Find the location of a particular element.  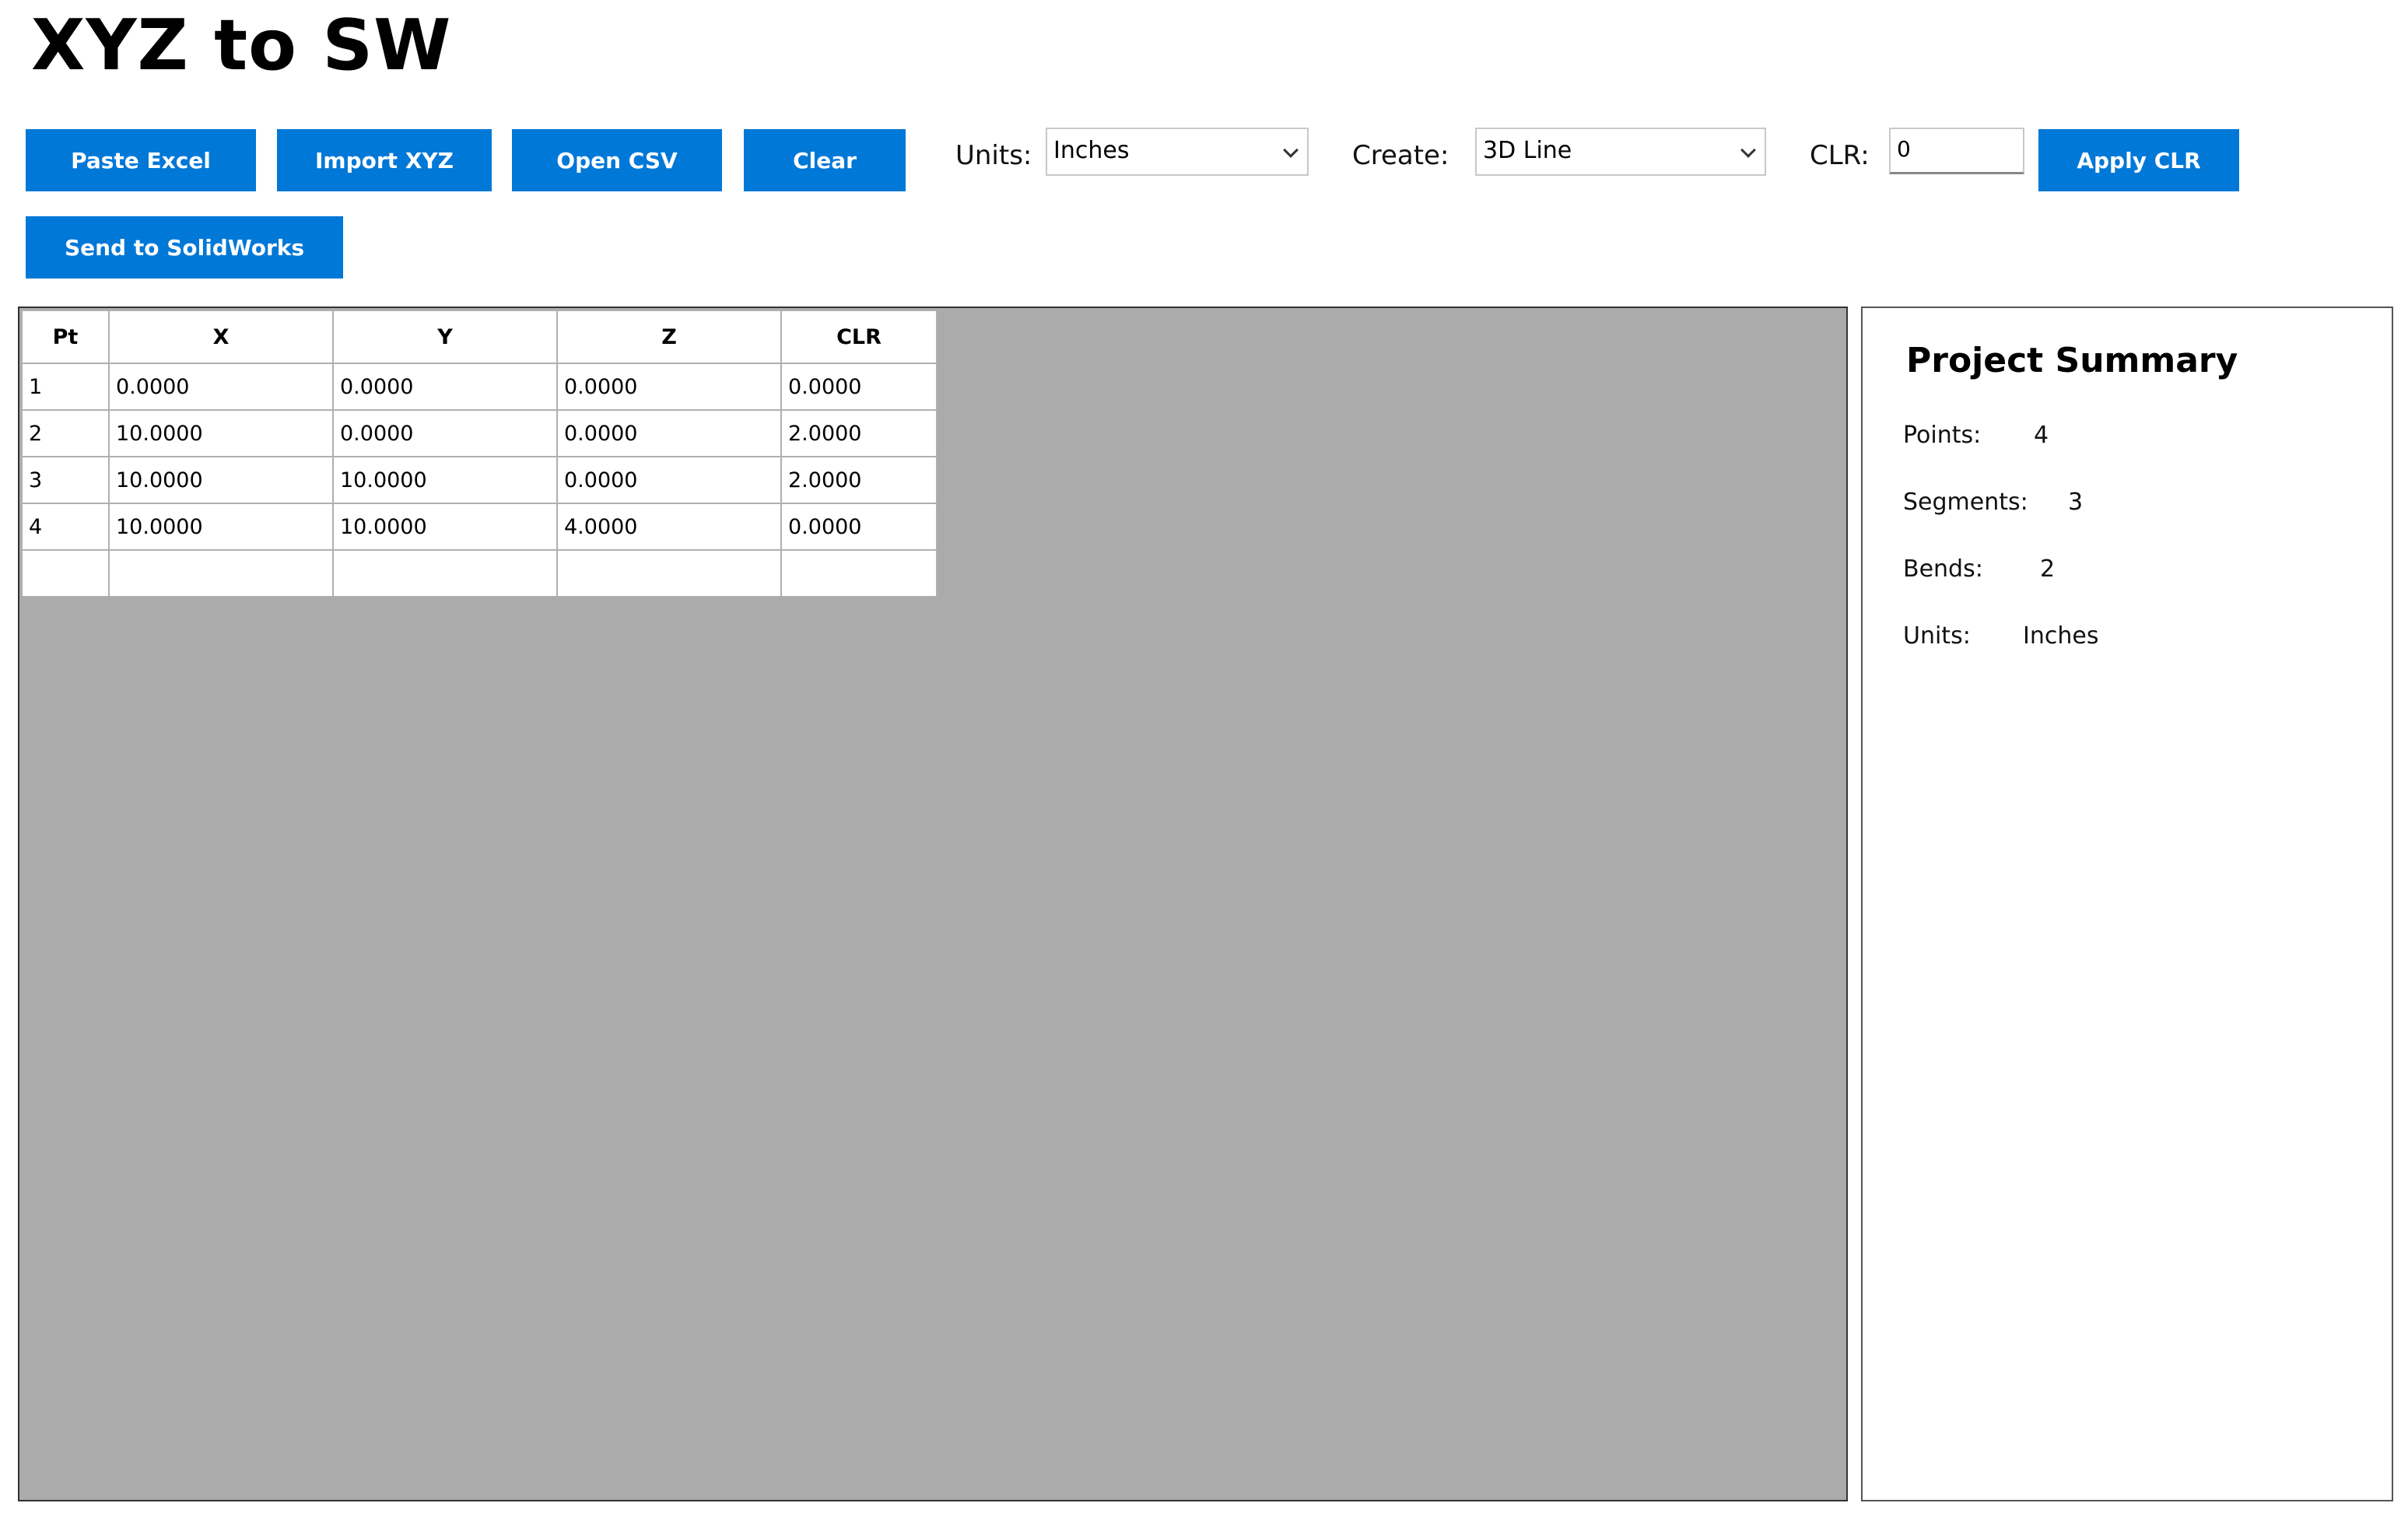

cell-z is located at coordinates (669, 573).